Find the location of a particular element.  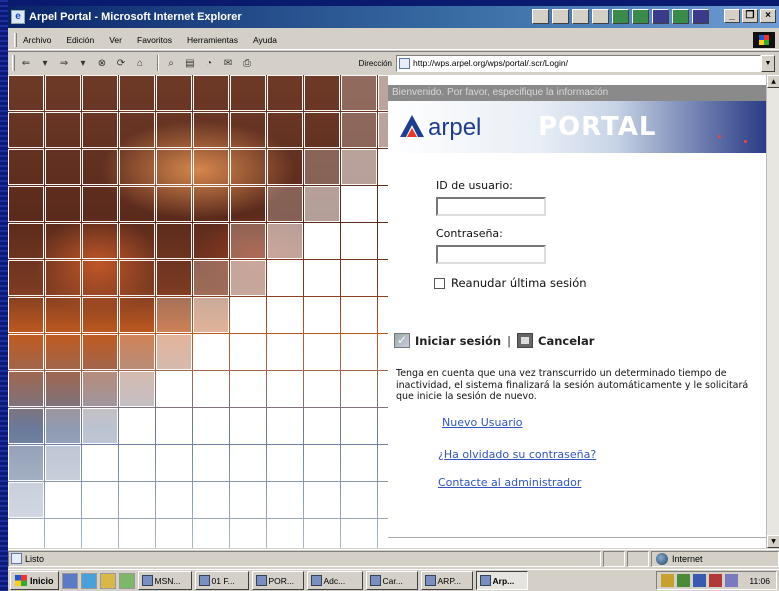

menu-edicion: Edición is located at coordinates (80, 40).